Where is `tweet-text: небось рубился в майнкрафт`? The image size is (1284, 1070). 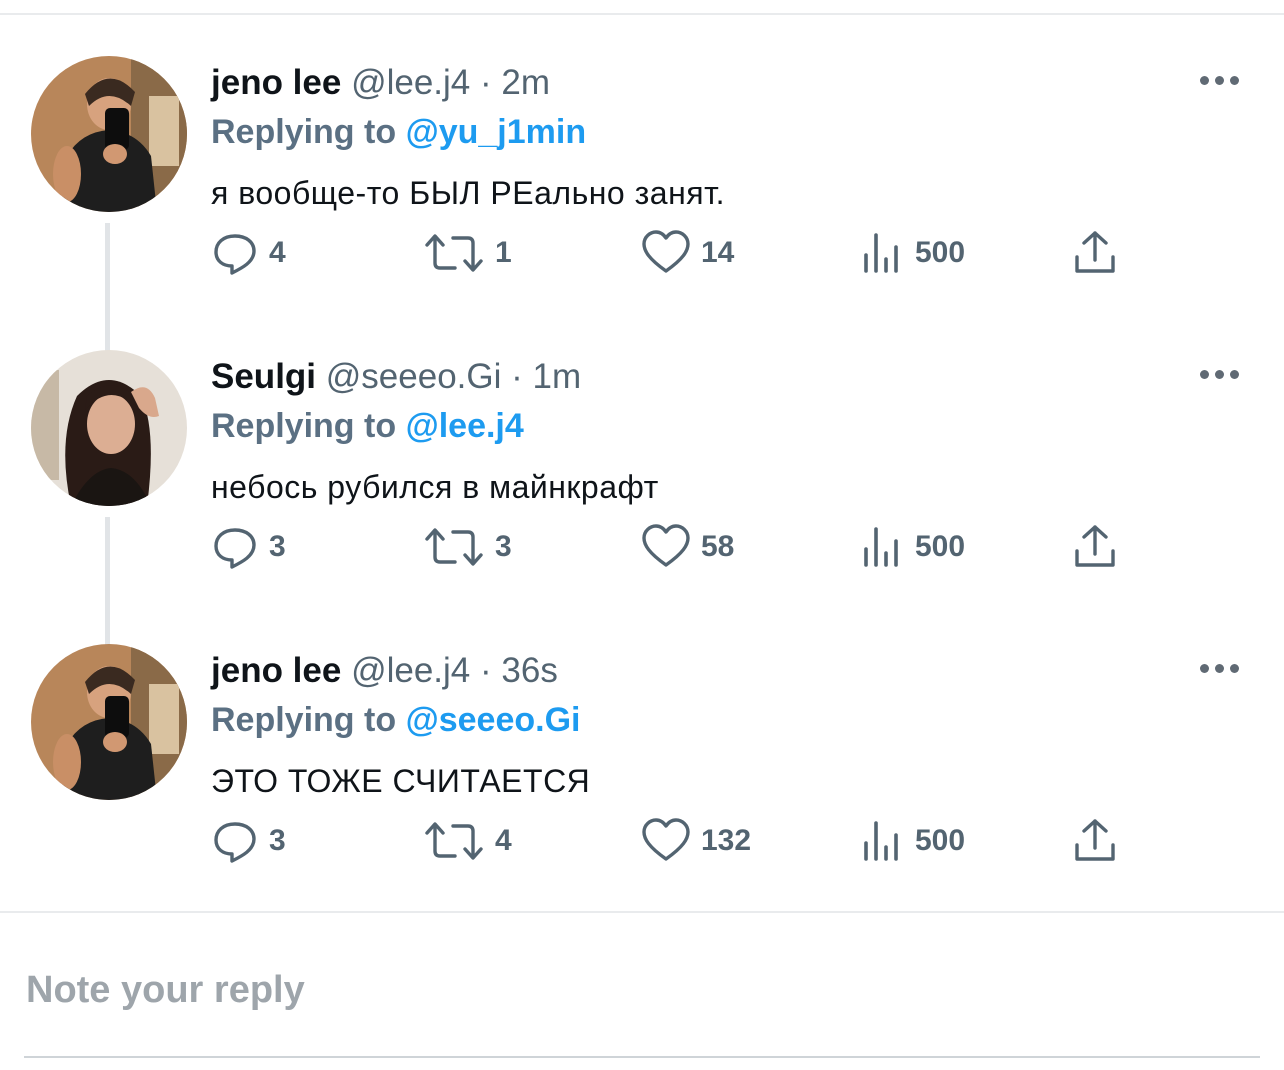 tweet-text: небось рубился в майнкрафт is located at coordinates (435, 487).